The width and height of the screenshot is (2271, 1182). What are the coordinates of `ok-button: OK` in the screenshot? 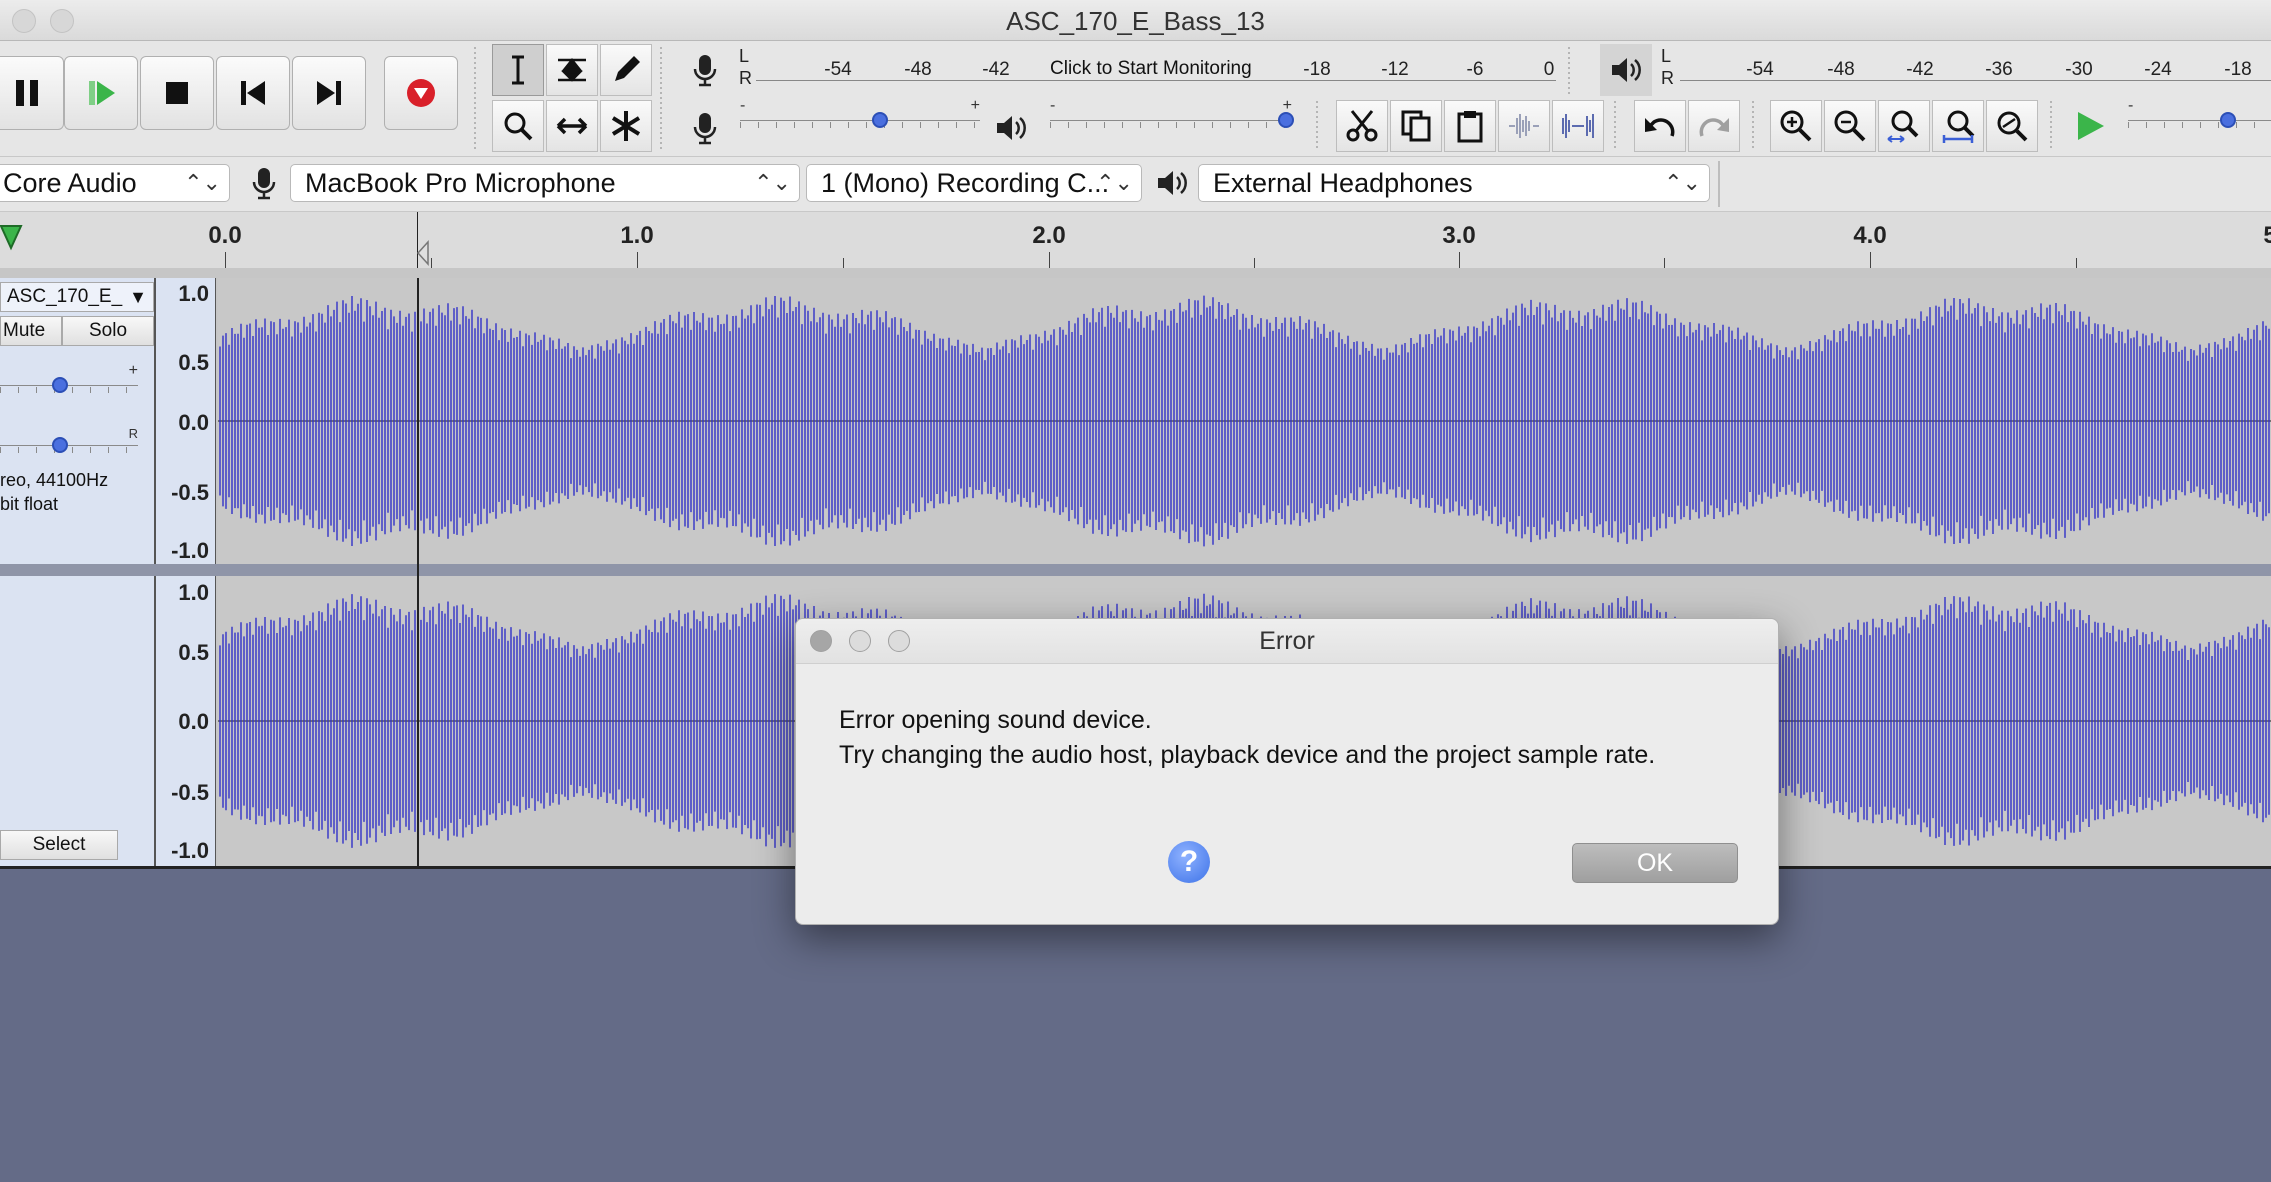 It's located at (1655, 863).